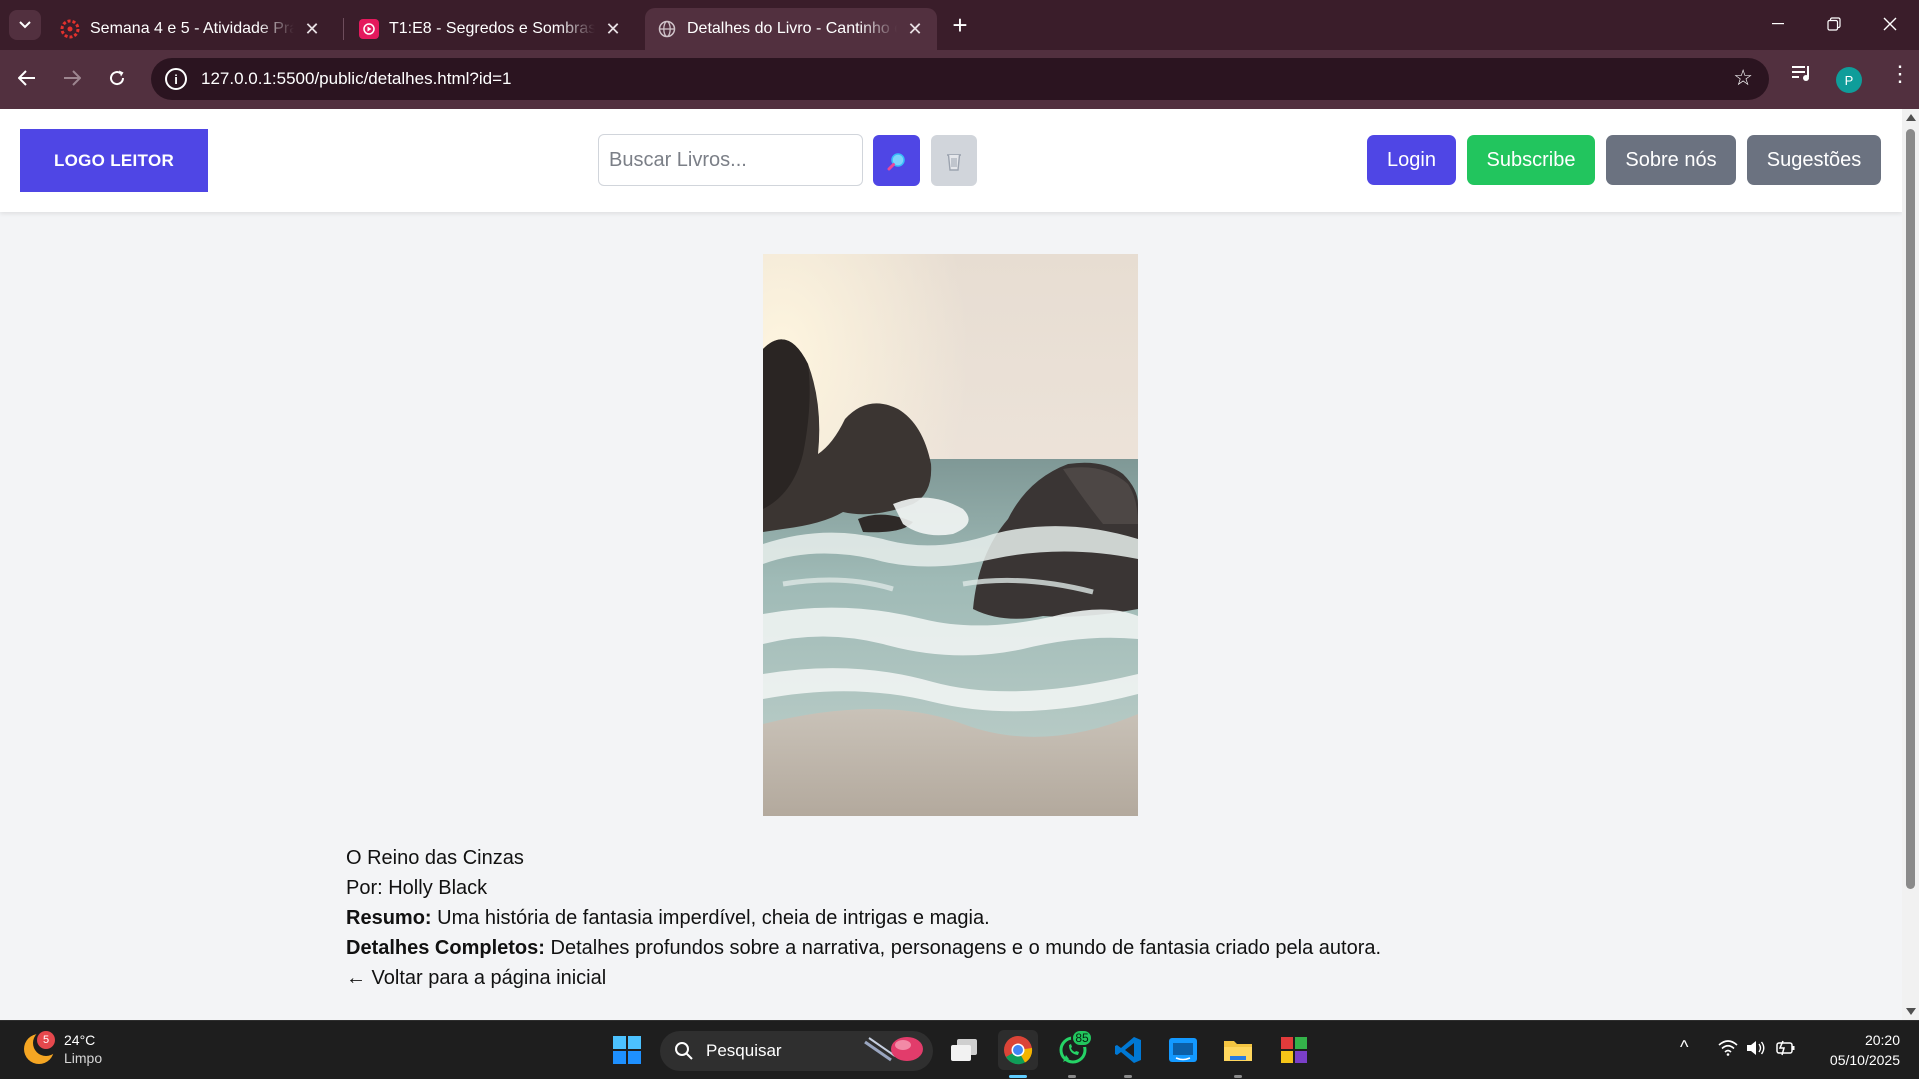 The width and height of the screenshot is (1919, 1079). I want to click on scroll-thumb, so click(1910, 509).